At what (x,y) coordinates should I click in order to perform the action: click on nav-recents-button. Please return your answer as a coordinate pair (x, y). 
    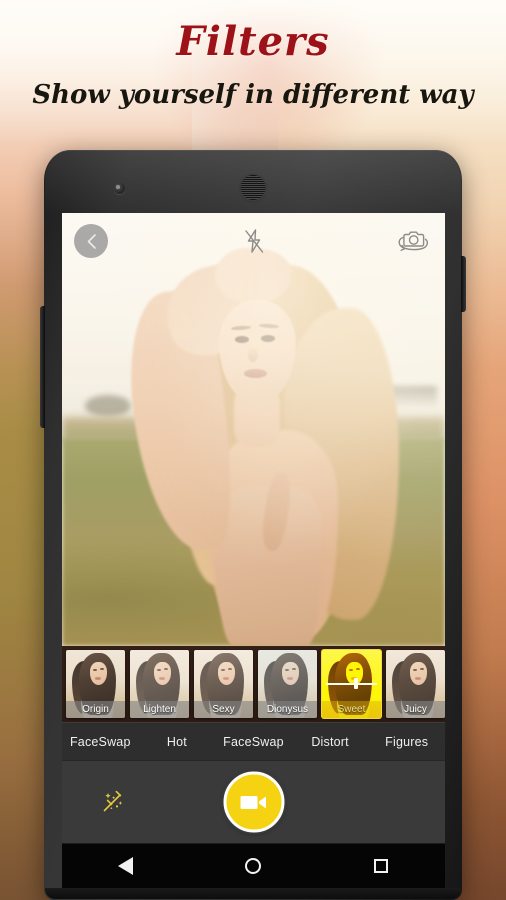
    Looking at the image, I should click on (381, 866).